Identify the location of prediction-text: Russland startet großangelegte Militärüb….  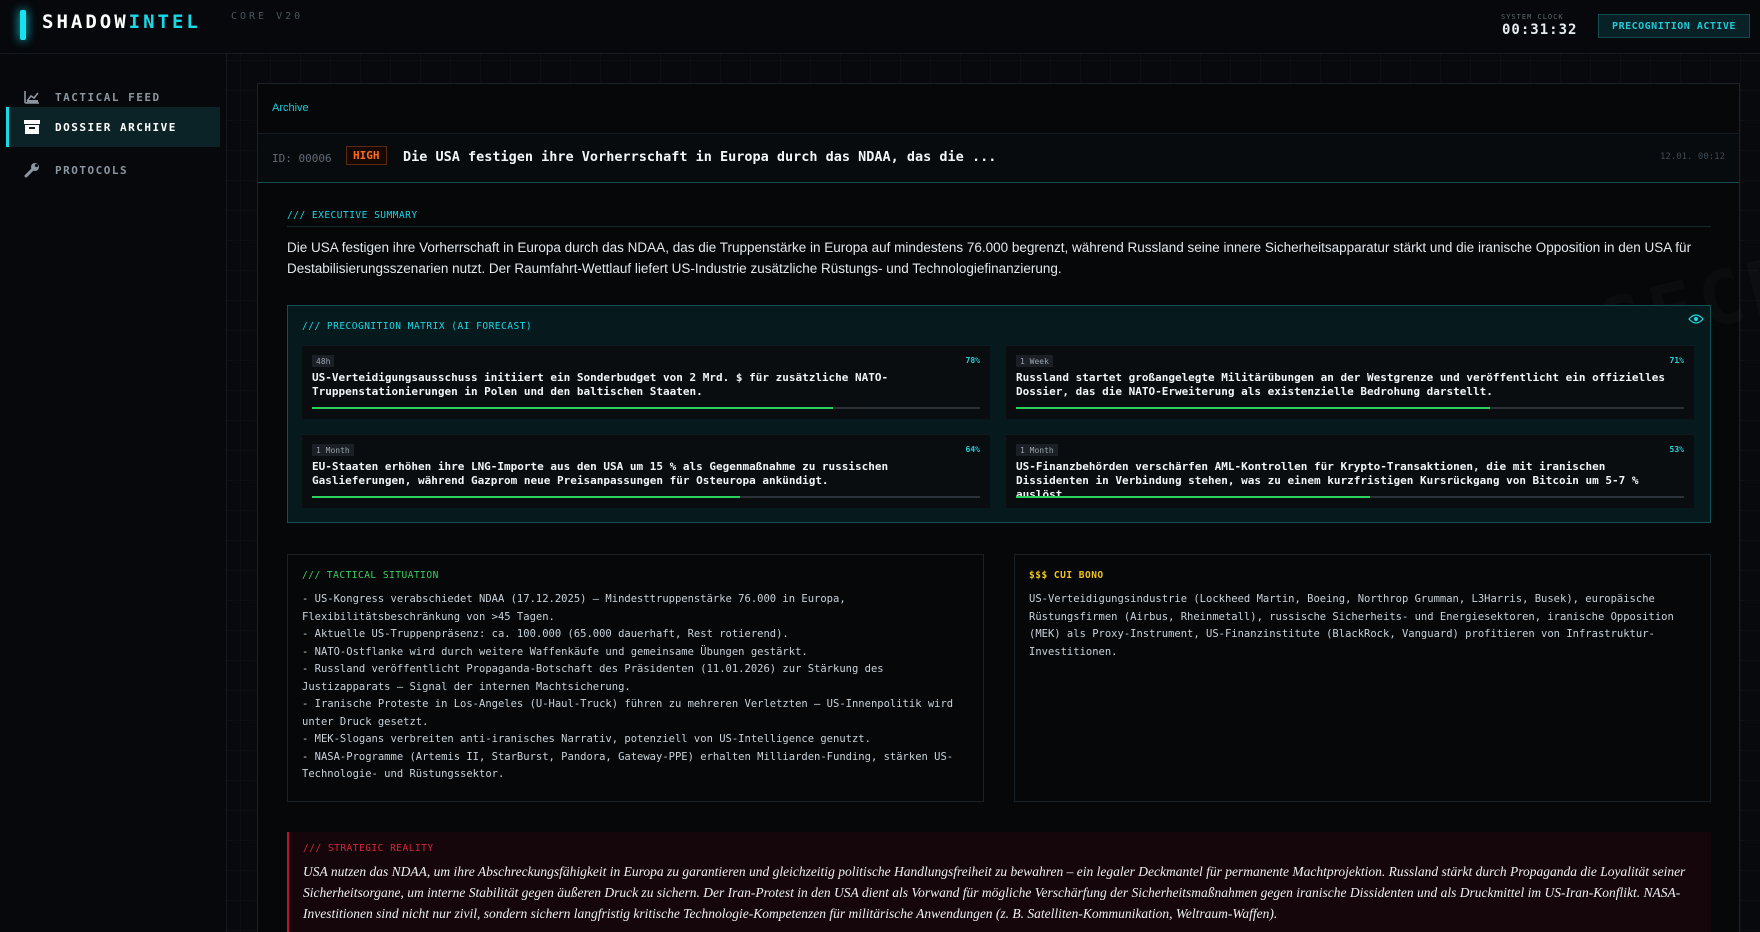
(1341, 384).